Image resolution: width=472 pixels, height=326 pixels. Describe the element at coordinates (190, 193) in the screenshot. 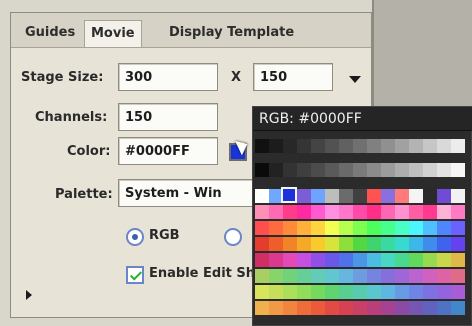

I see `palette-select: System - Win` at that location.